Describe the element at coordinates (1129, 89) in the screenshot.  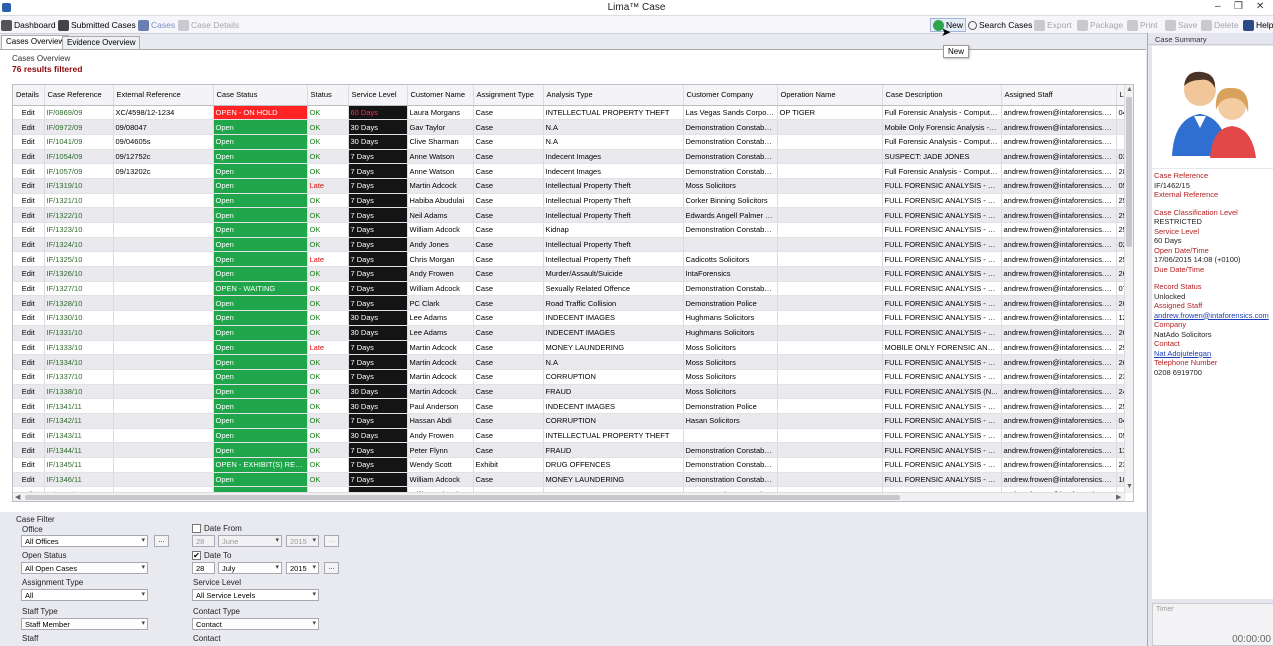
I see `scroll-up-icon: ▲` at that location.